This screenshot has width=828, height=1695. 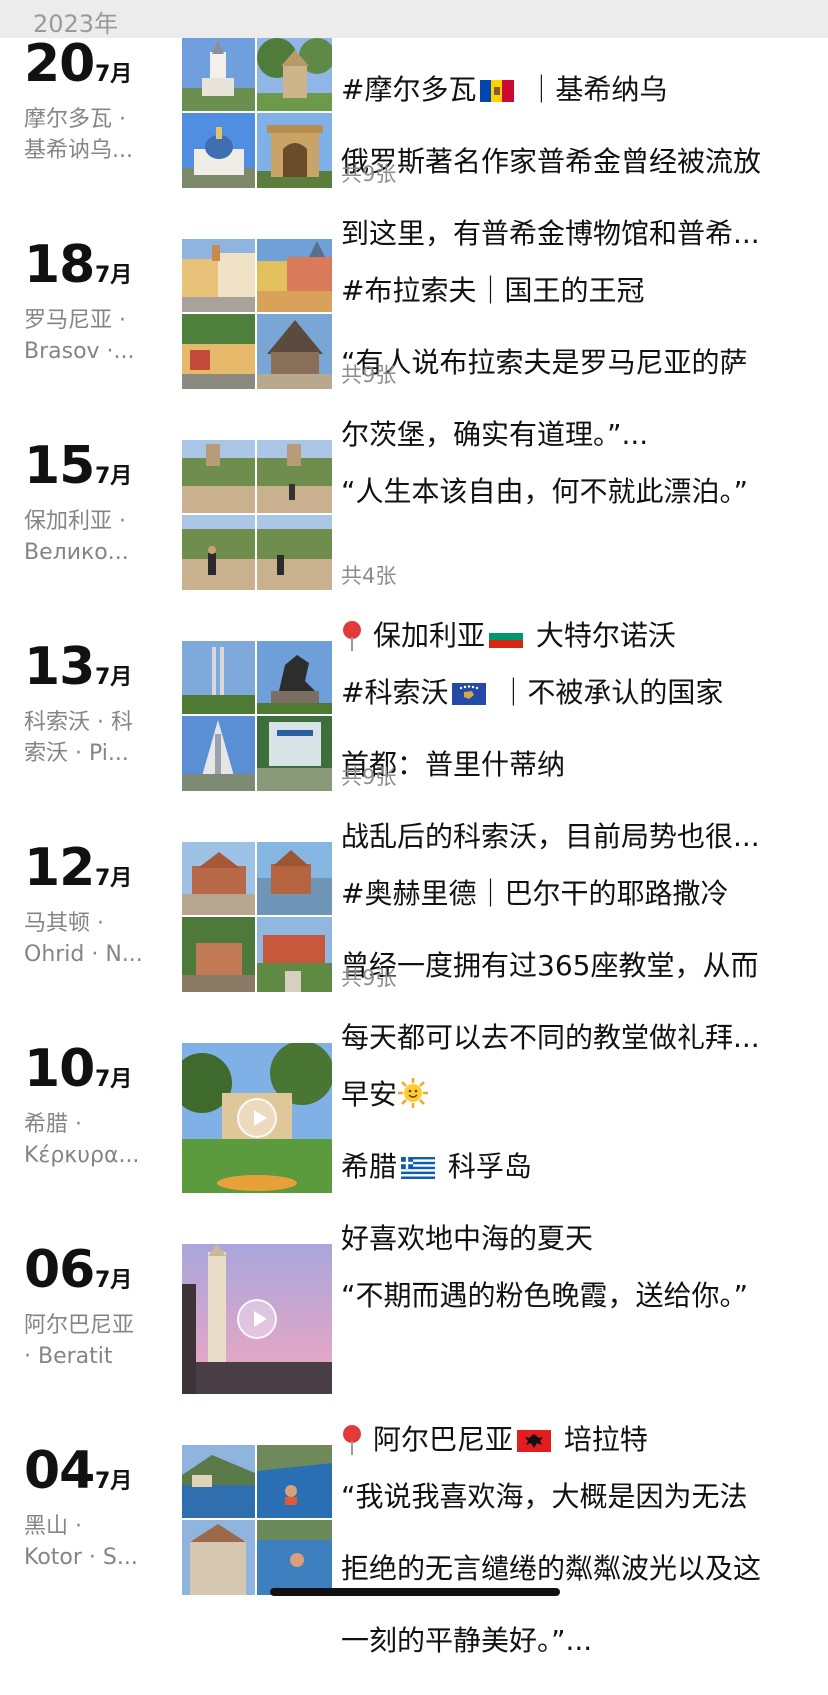 What do you see at coordinates (497, 91) in the screenshot?
I see `moldova-flag-icon` at bounding box center [497, 91].